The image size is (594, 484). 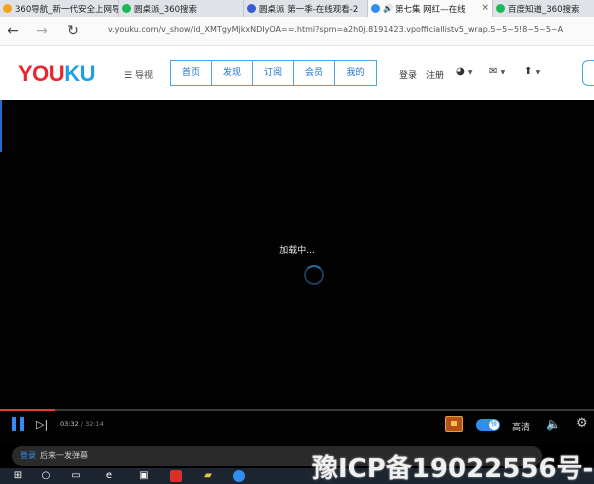 I want to click on folder-icon: ▰, so click(x=208, y=476).